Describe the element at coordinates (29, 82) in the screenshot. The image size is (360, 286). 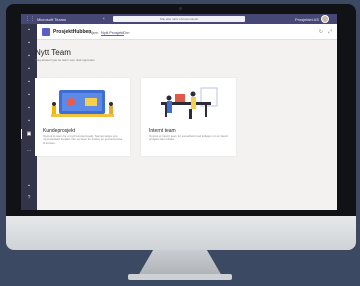
I see `phone-icon: ▪` at that location.